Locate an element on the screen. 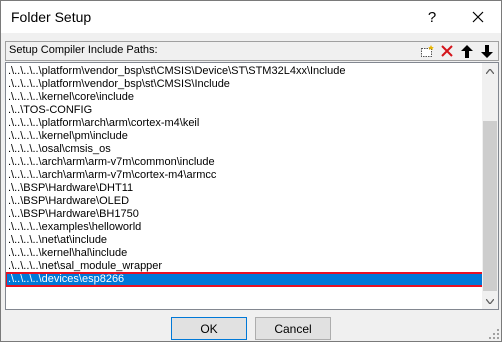 The image size is (502, 342). path-row: .\..\BSP\Hardware\DHT11 is located at coordinates (244, 188).